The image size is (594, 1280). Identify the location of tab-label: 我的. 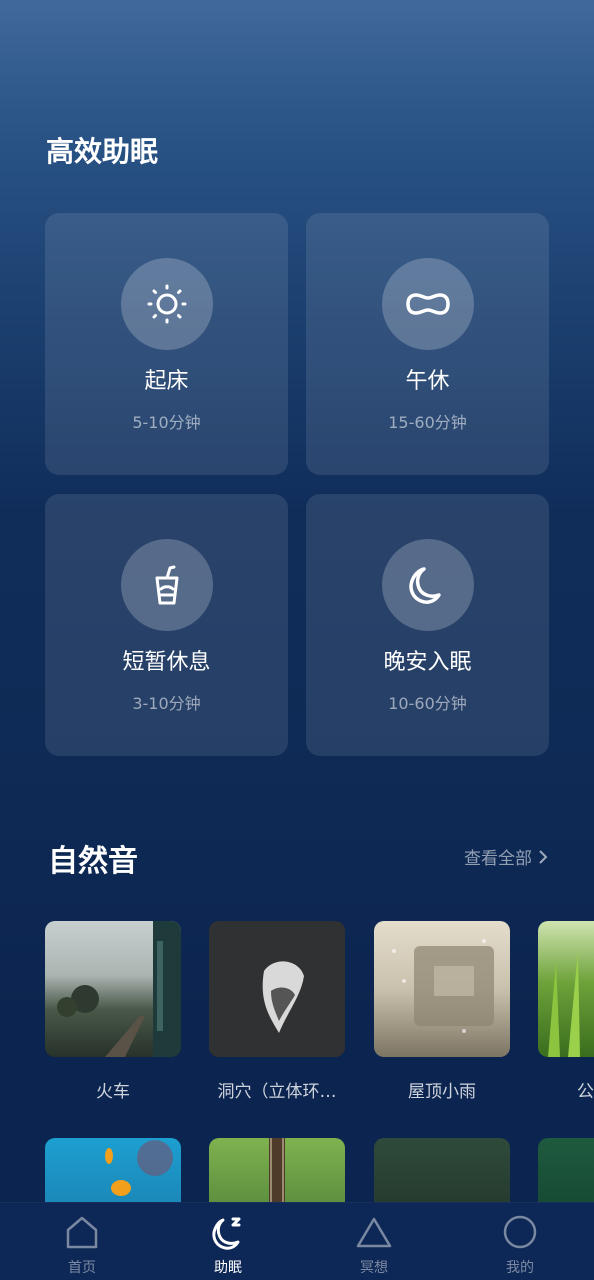
(520, 1268).